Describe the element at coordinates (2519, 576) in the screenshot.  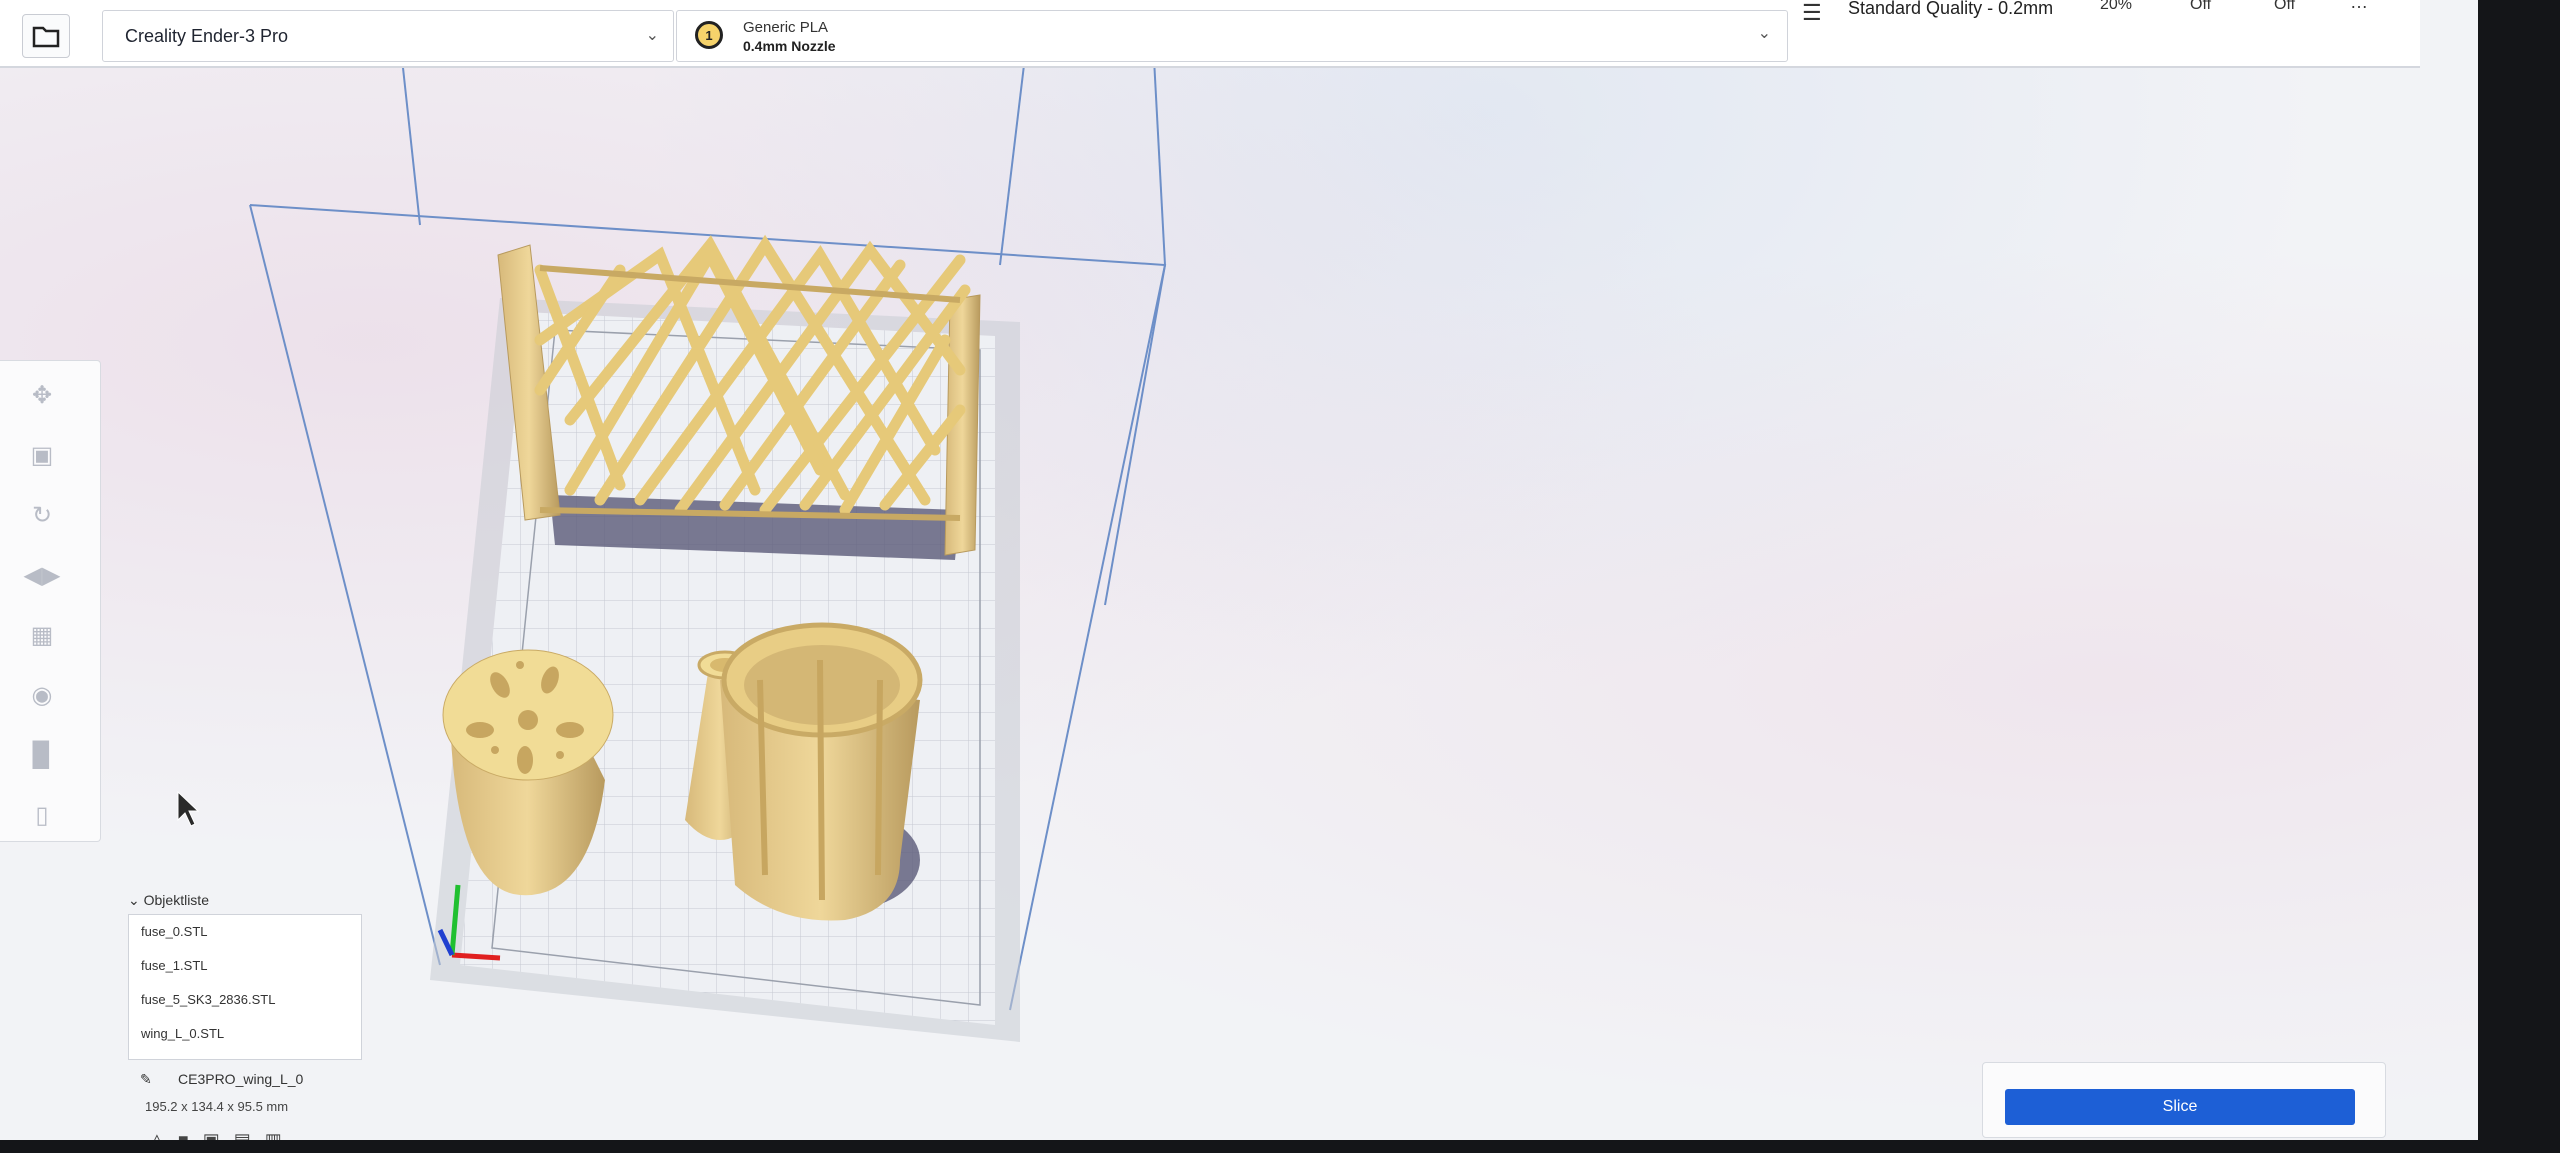
I see `monitor-bezel-right` at that location.